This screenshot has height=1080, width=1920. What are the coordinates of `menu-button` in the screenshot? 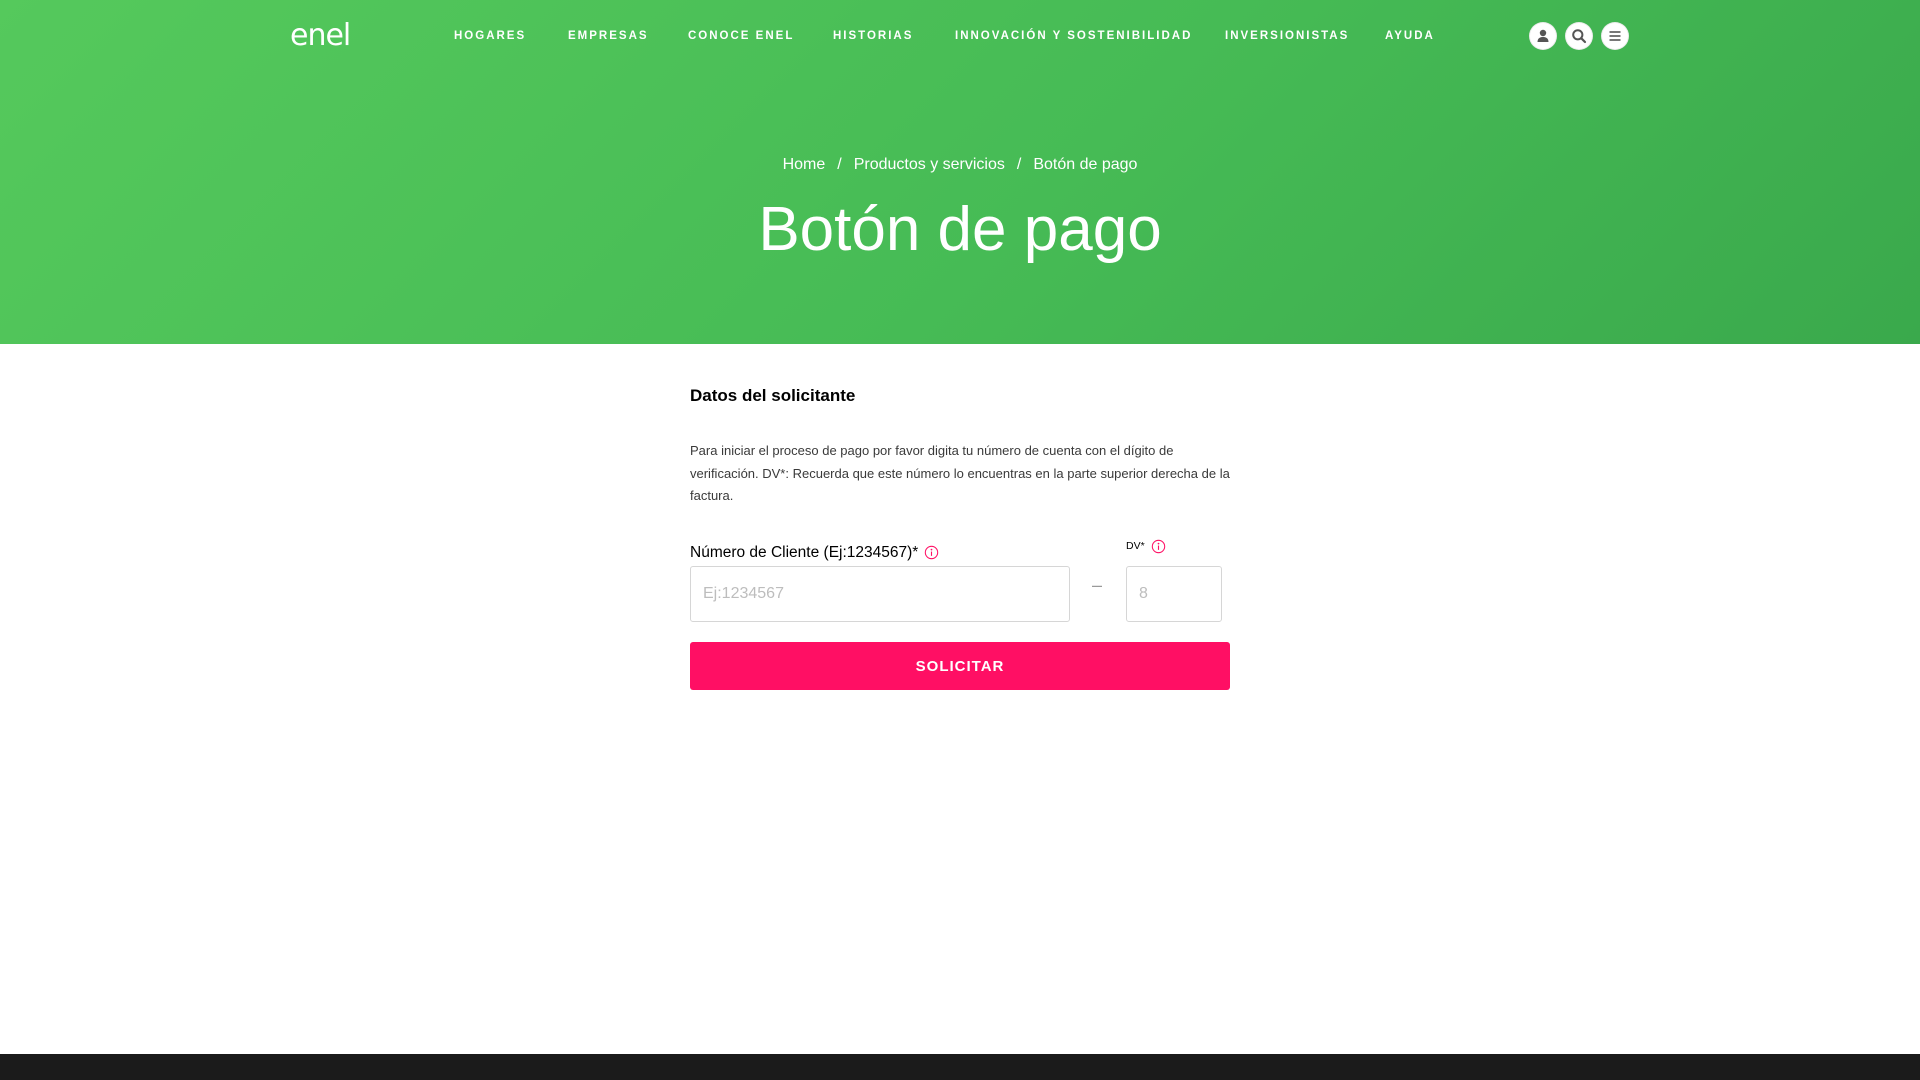 It's located at (1615, 36).